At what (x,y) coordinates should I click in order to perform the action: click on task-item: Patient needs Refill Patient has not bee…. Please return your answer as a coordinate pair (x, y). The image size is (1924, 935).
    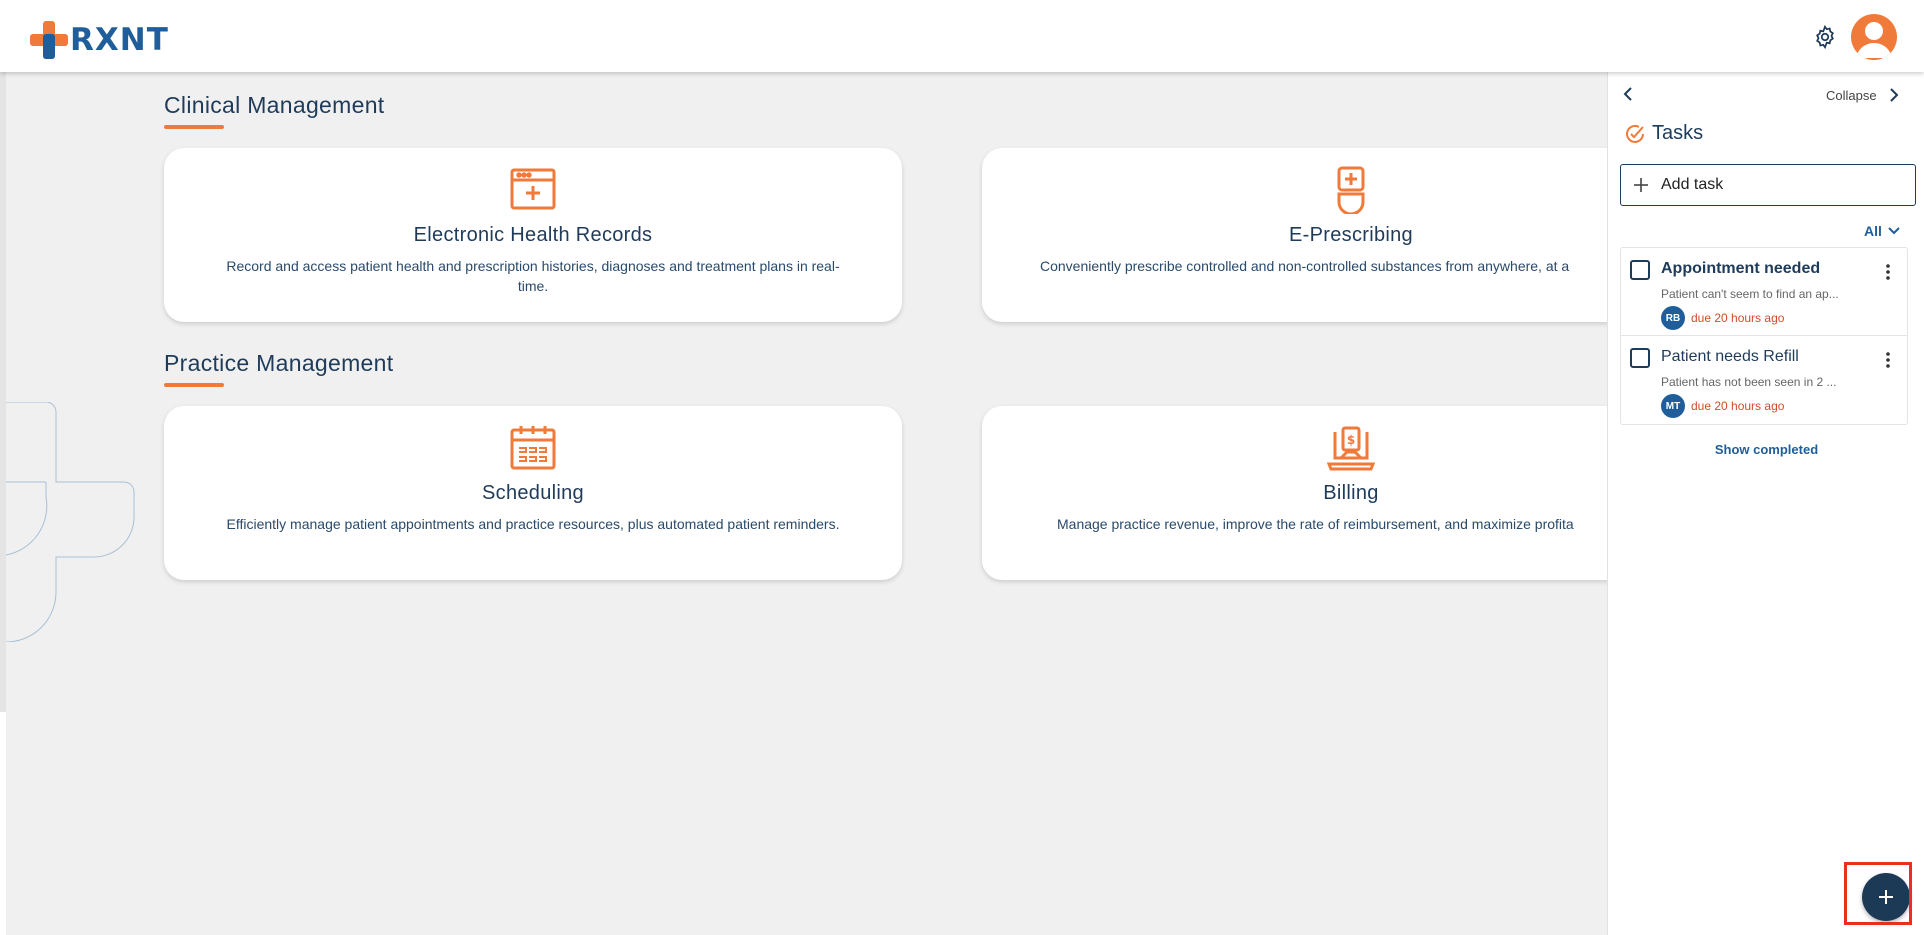
    Looking at the image, I should click on (1764, 380).